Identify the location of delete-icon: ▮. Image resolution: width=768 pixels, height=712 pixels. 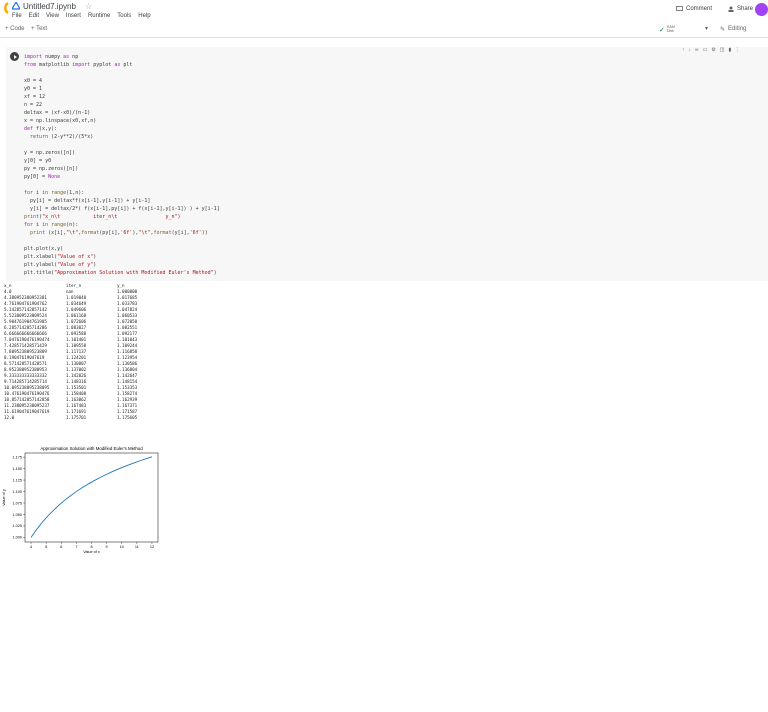
(730, 50).